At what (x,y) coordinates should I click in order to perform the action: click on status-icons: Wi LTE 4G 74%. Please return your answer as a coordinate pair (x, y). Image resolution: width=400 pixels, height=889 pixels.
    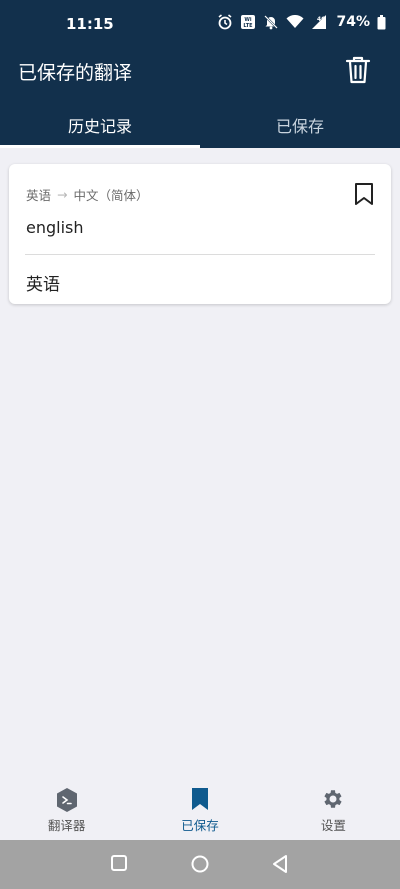
    Looking at the image, I should click on (301, 22).